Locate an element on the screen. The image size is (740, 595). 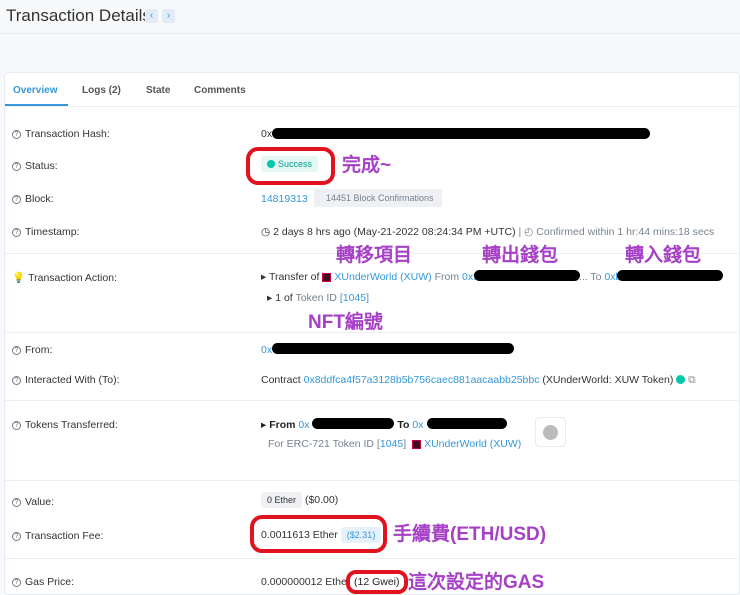
token-id-line: ▸ 1 of Token ID [1045] is located at coordinates (318, 298).